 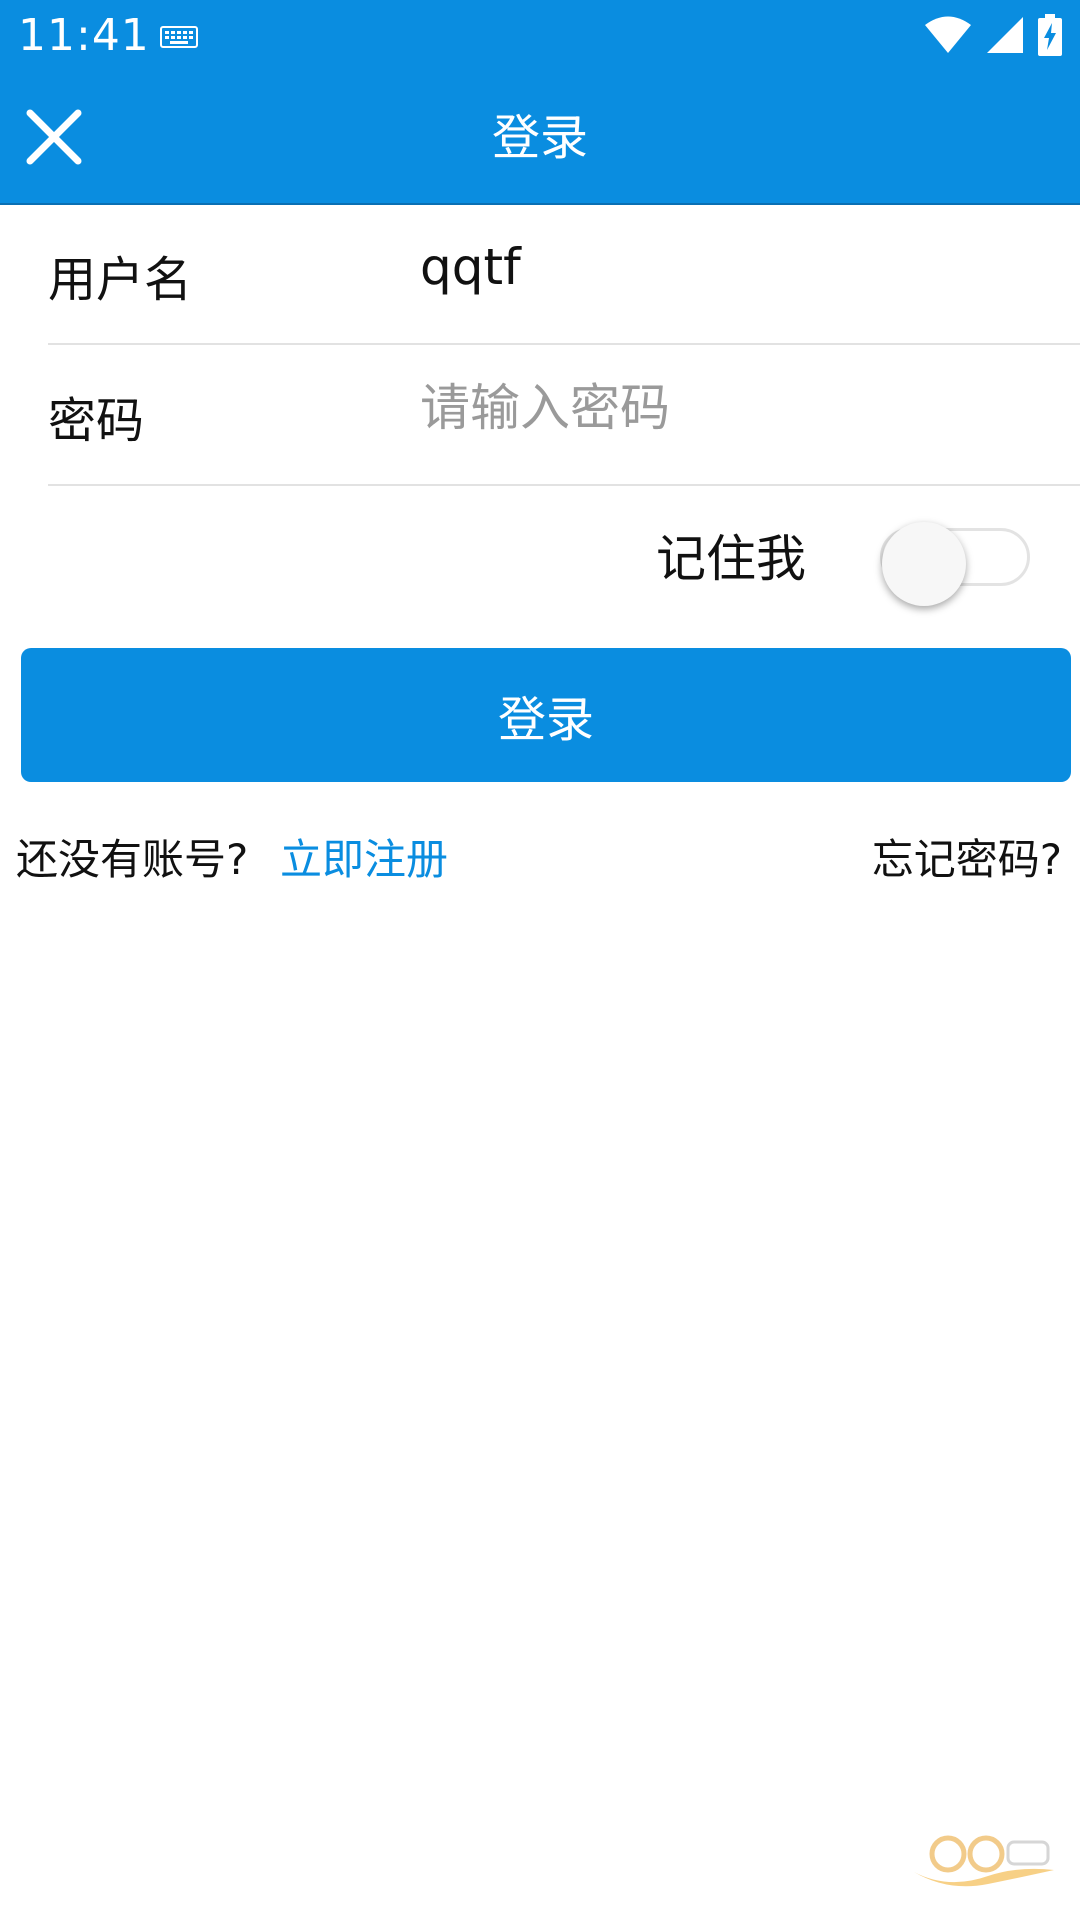 I want to click on password-row: 密码, so click(x=564, y=412).